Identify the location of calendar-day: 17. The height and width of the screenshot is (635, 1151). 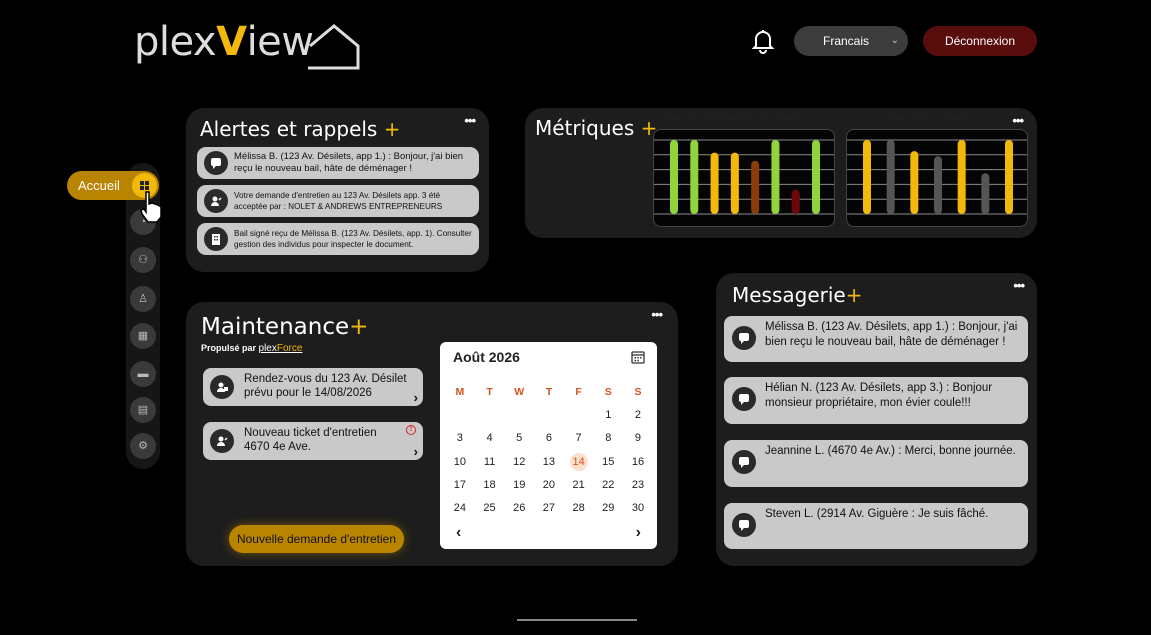
(460, 485).